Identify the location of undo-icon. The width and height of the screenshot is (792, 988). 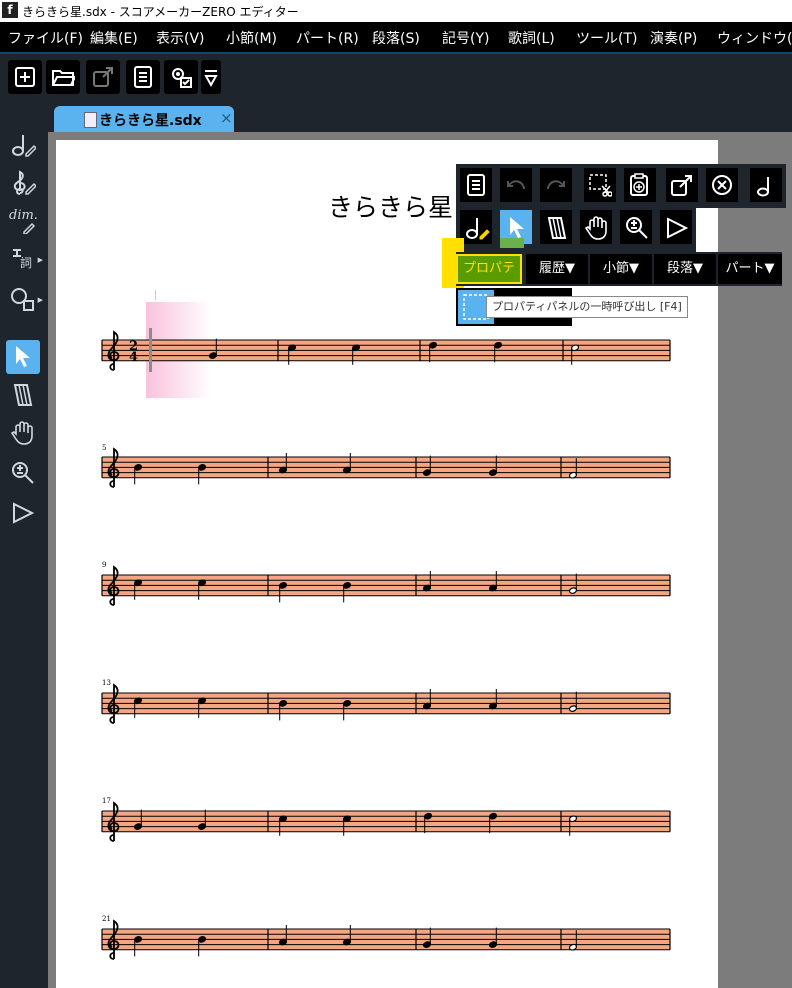
(516, 185).